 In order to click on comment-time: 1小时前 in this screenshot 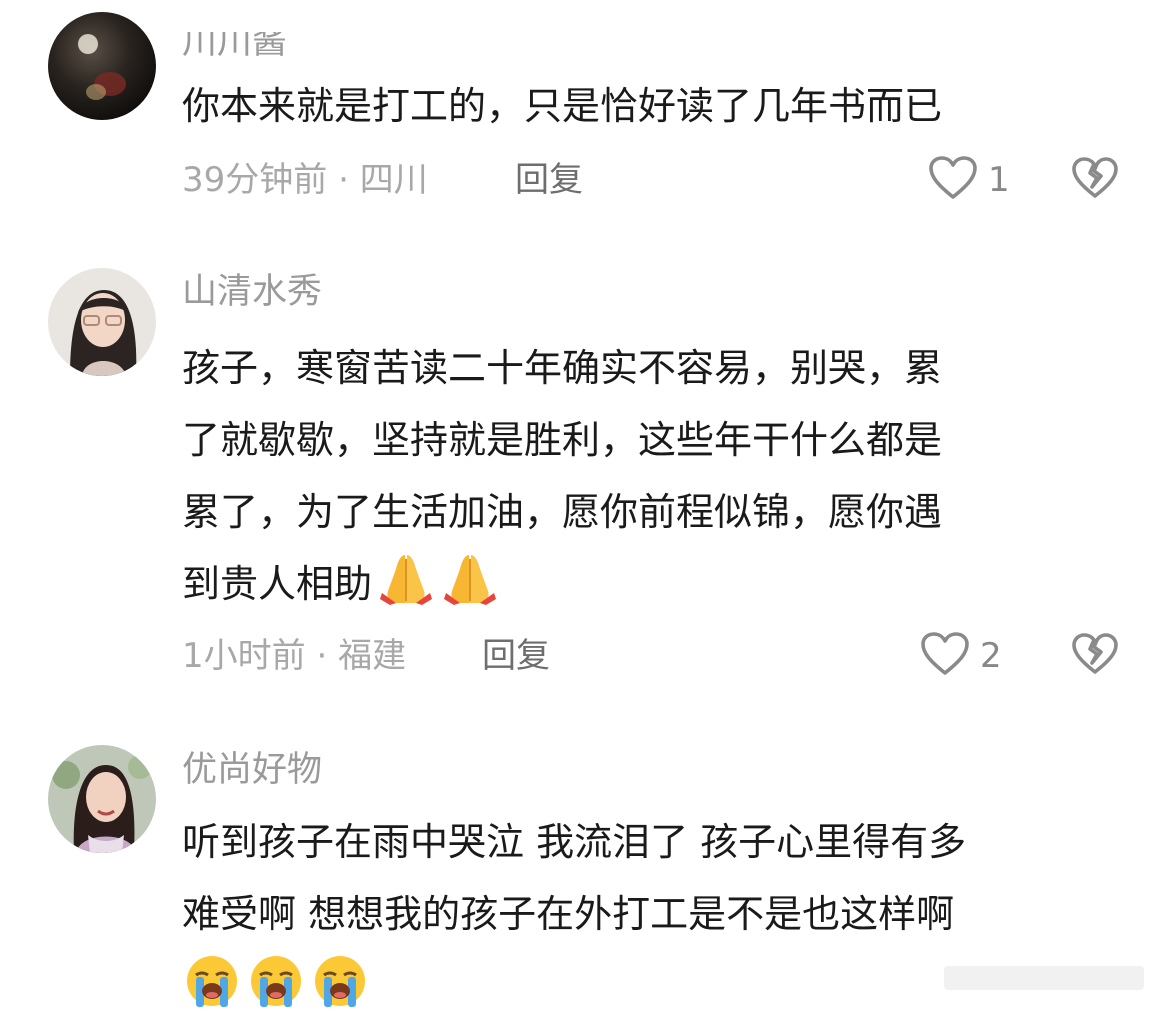, I will do `click(244, 656)`.